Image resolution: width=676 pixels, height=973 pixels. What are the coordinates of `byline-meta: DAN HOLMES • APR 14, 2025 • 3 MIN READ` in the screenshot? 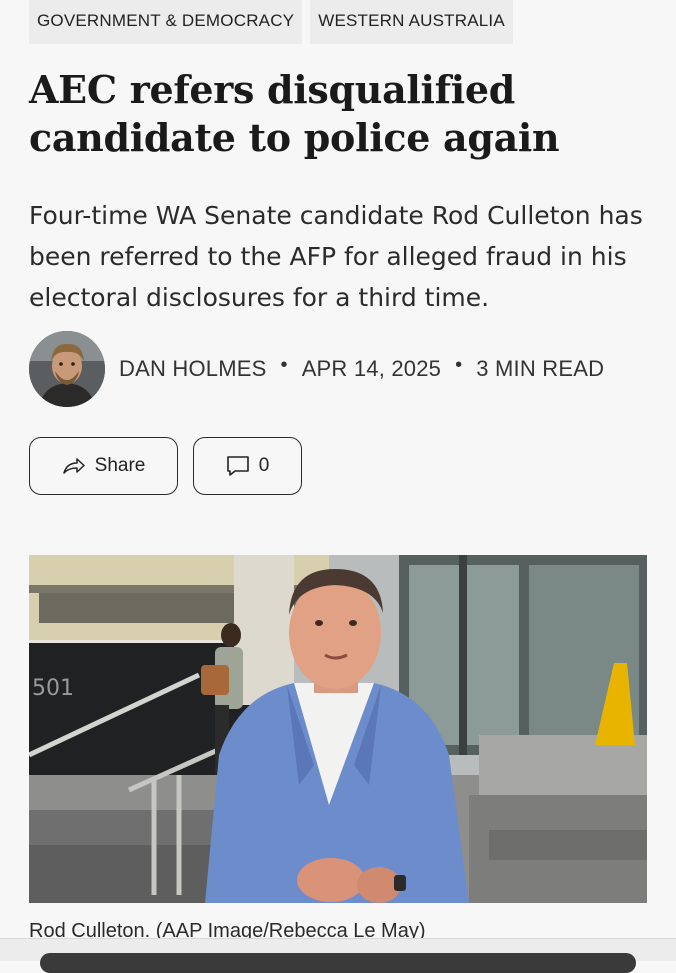 It's located at (362, 368).